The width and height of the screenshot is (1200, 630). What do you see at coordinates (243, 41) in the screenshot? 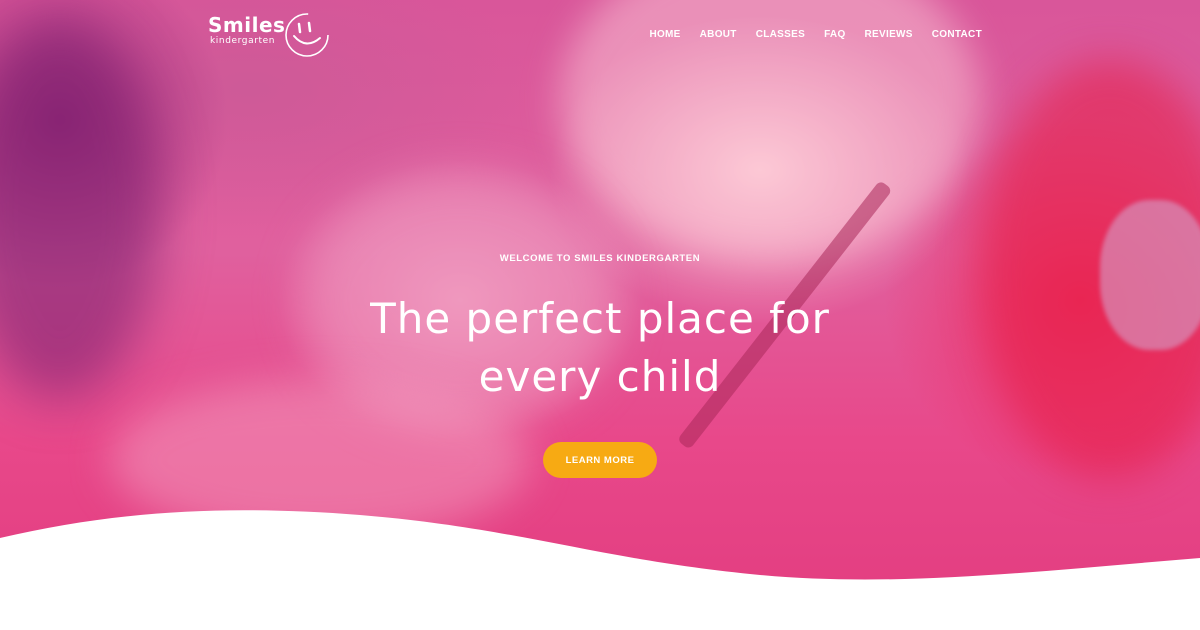
I see `logo-tagline: kindergarten` at bounding box center [243, 41].